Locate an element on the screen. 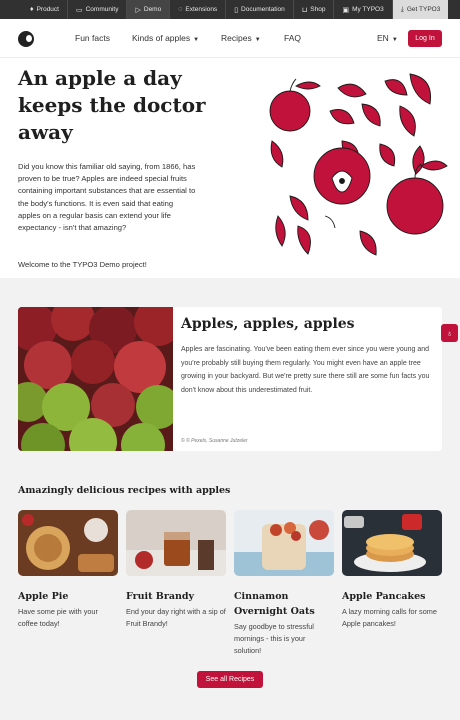 This screenshot has height=720, width=460. see-all-recipes-button: See all Recipes is located at coordinates (230, 679).